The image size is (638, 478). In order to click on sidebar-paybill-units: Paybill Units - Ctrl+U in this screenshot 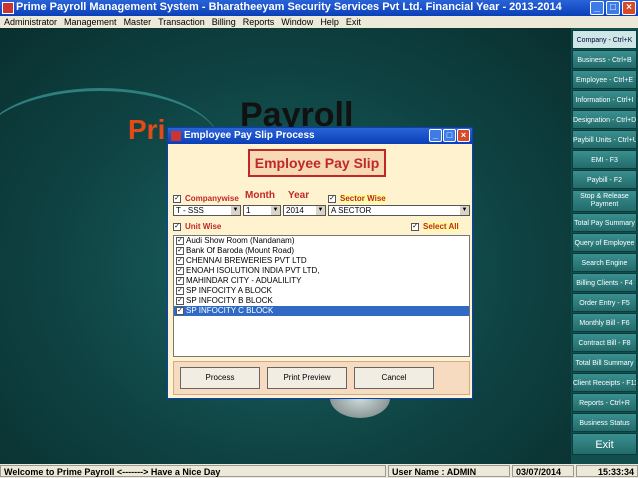, I will do `click(604, 139)`.